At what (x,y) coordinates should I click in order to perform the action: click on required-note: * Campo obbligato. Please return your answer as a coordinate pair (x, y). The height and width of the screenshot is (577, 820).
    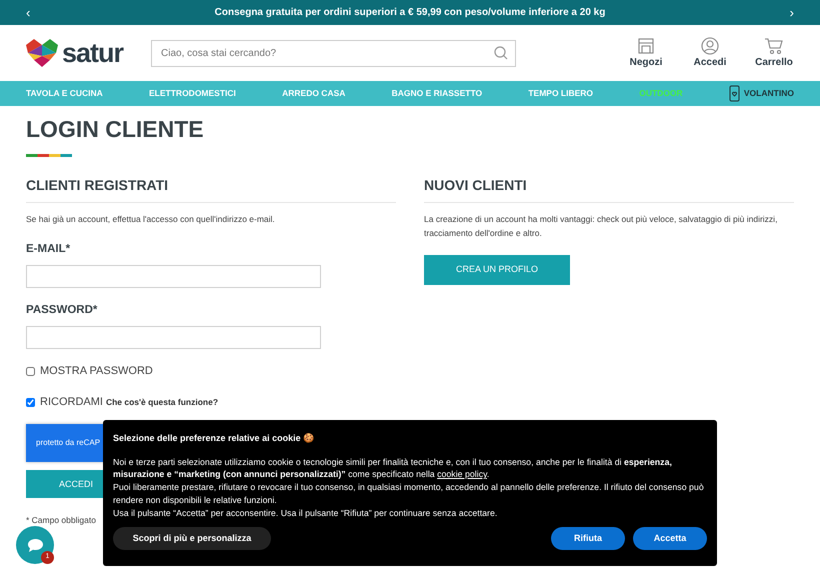
    Looking at the image, I should click on (61, 521).